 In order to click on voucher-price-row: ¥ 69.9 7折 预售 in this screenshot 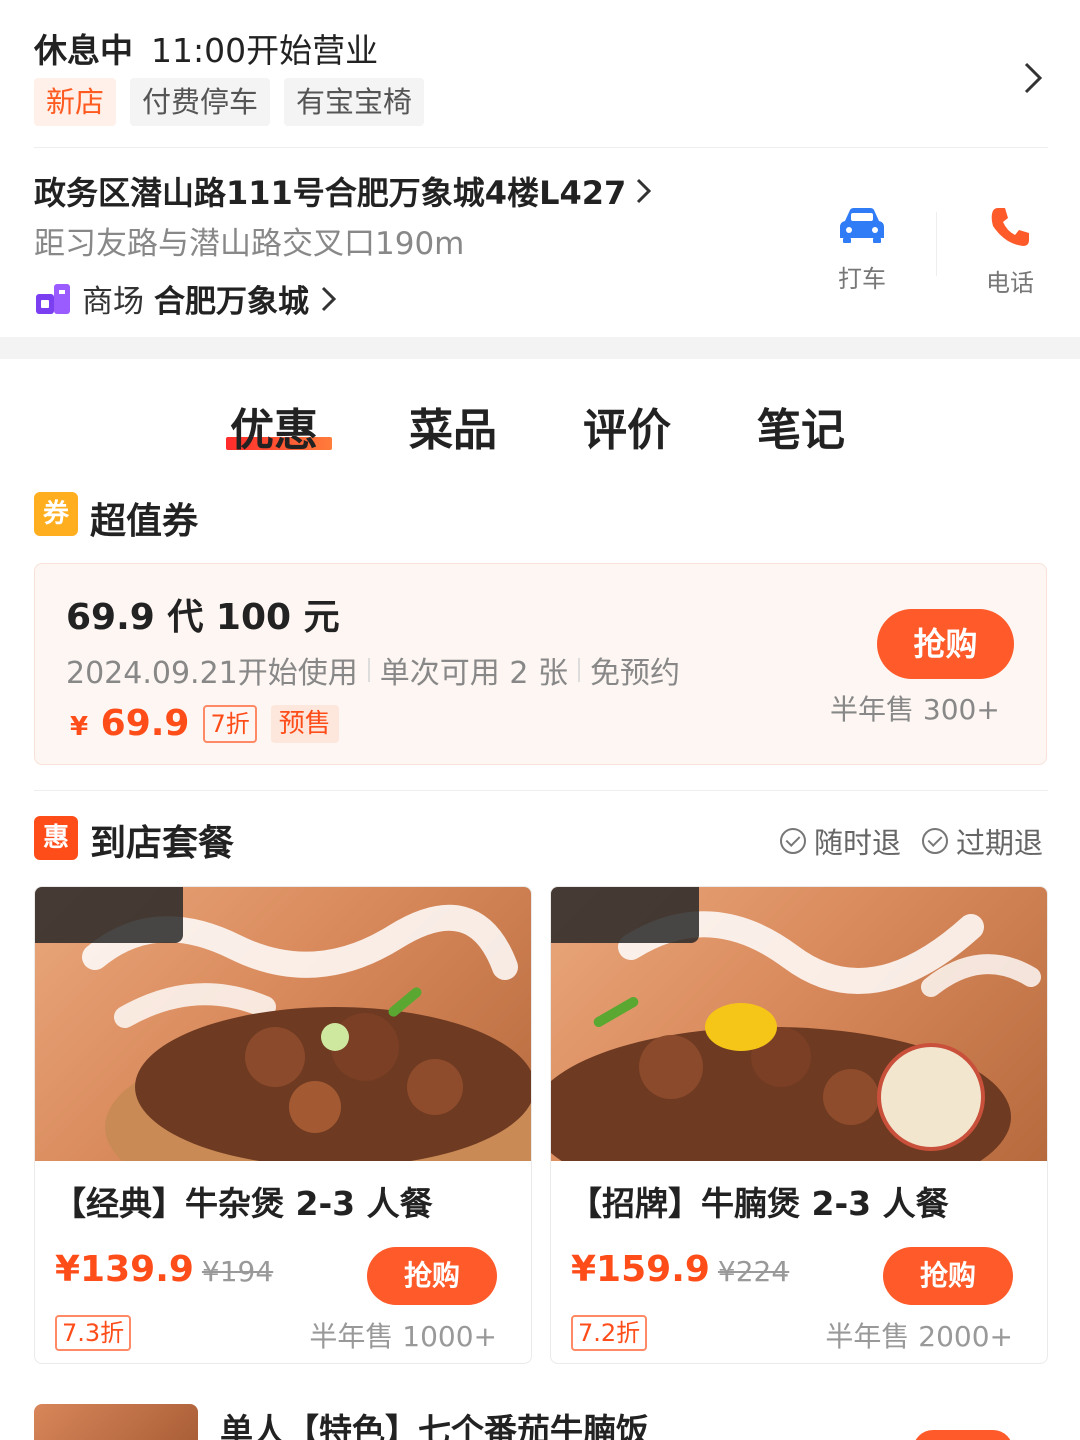, I will do `click(204, 723)`.